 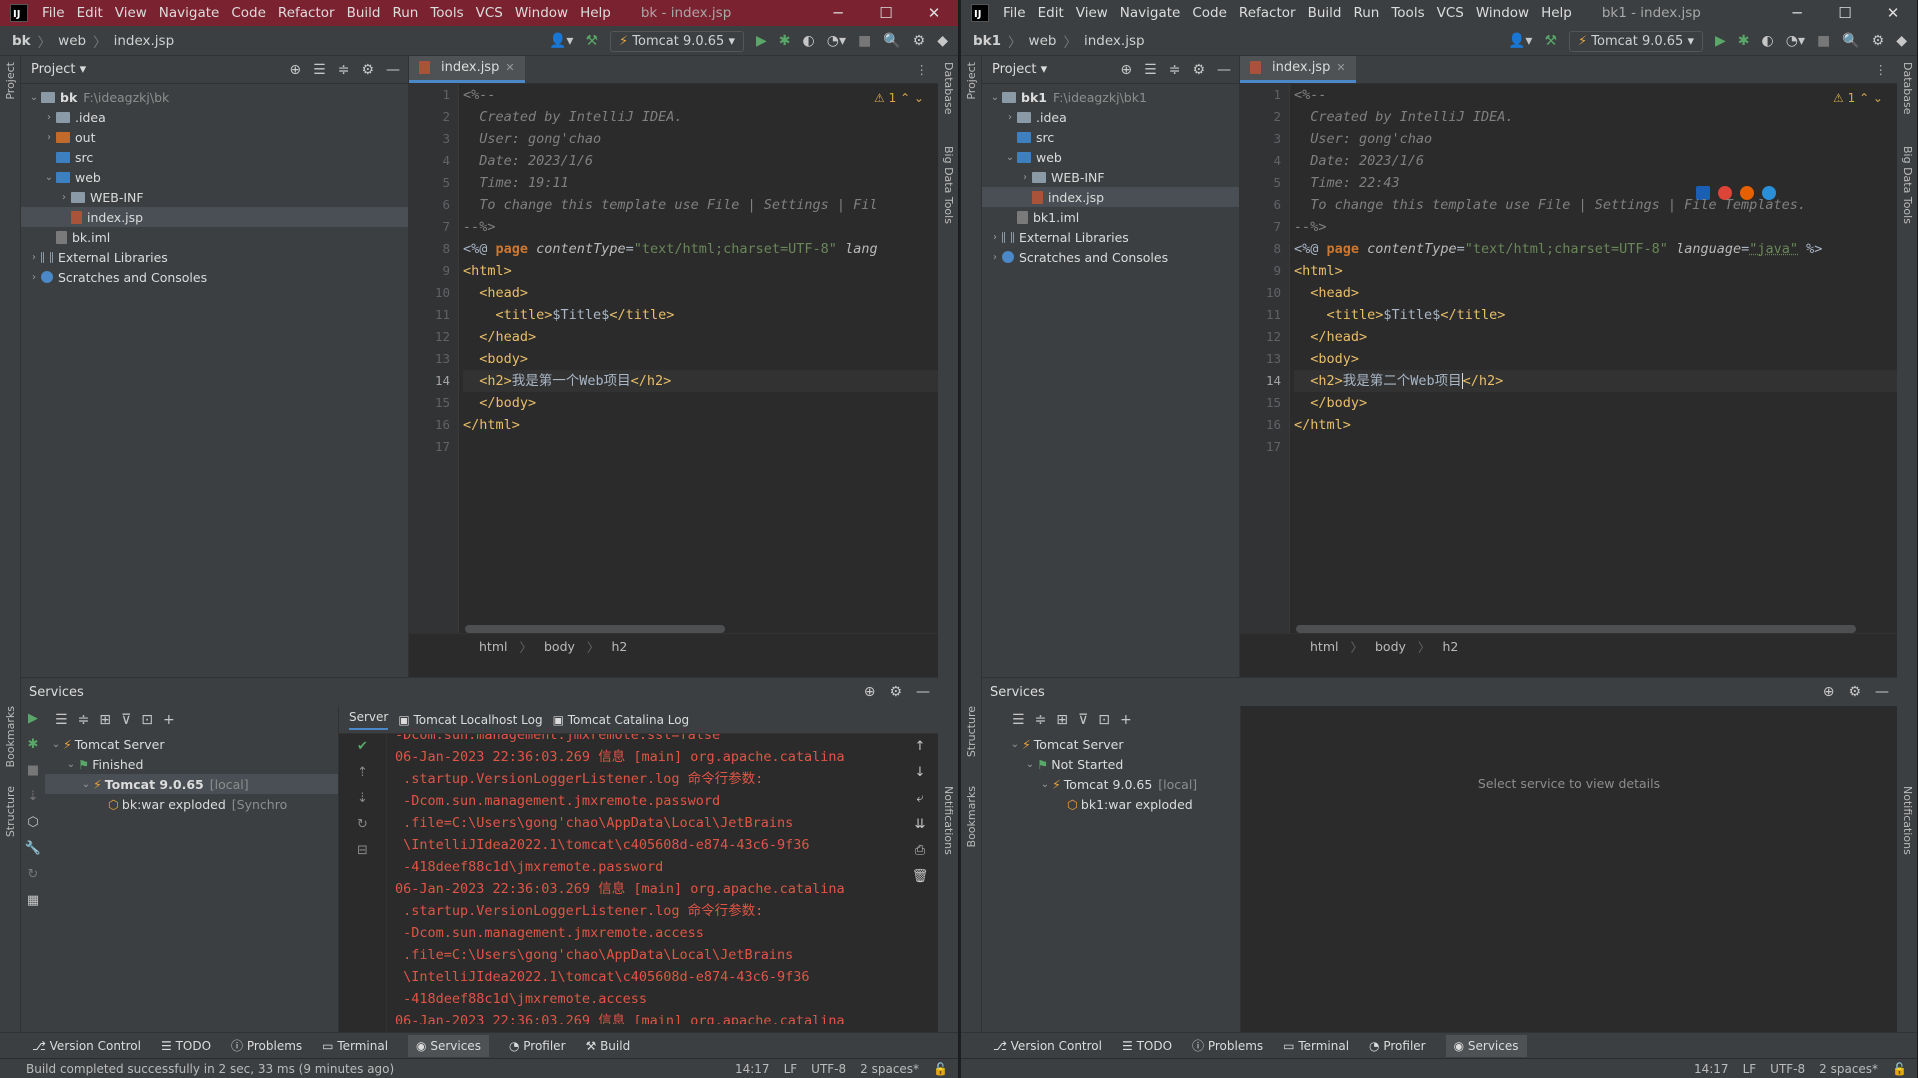 What do you see at coordinates (595, 13) in the screenshot?
I see `menu-help: Help` at bounding box center [595, 13].